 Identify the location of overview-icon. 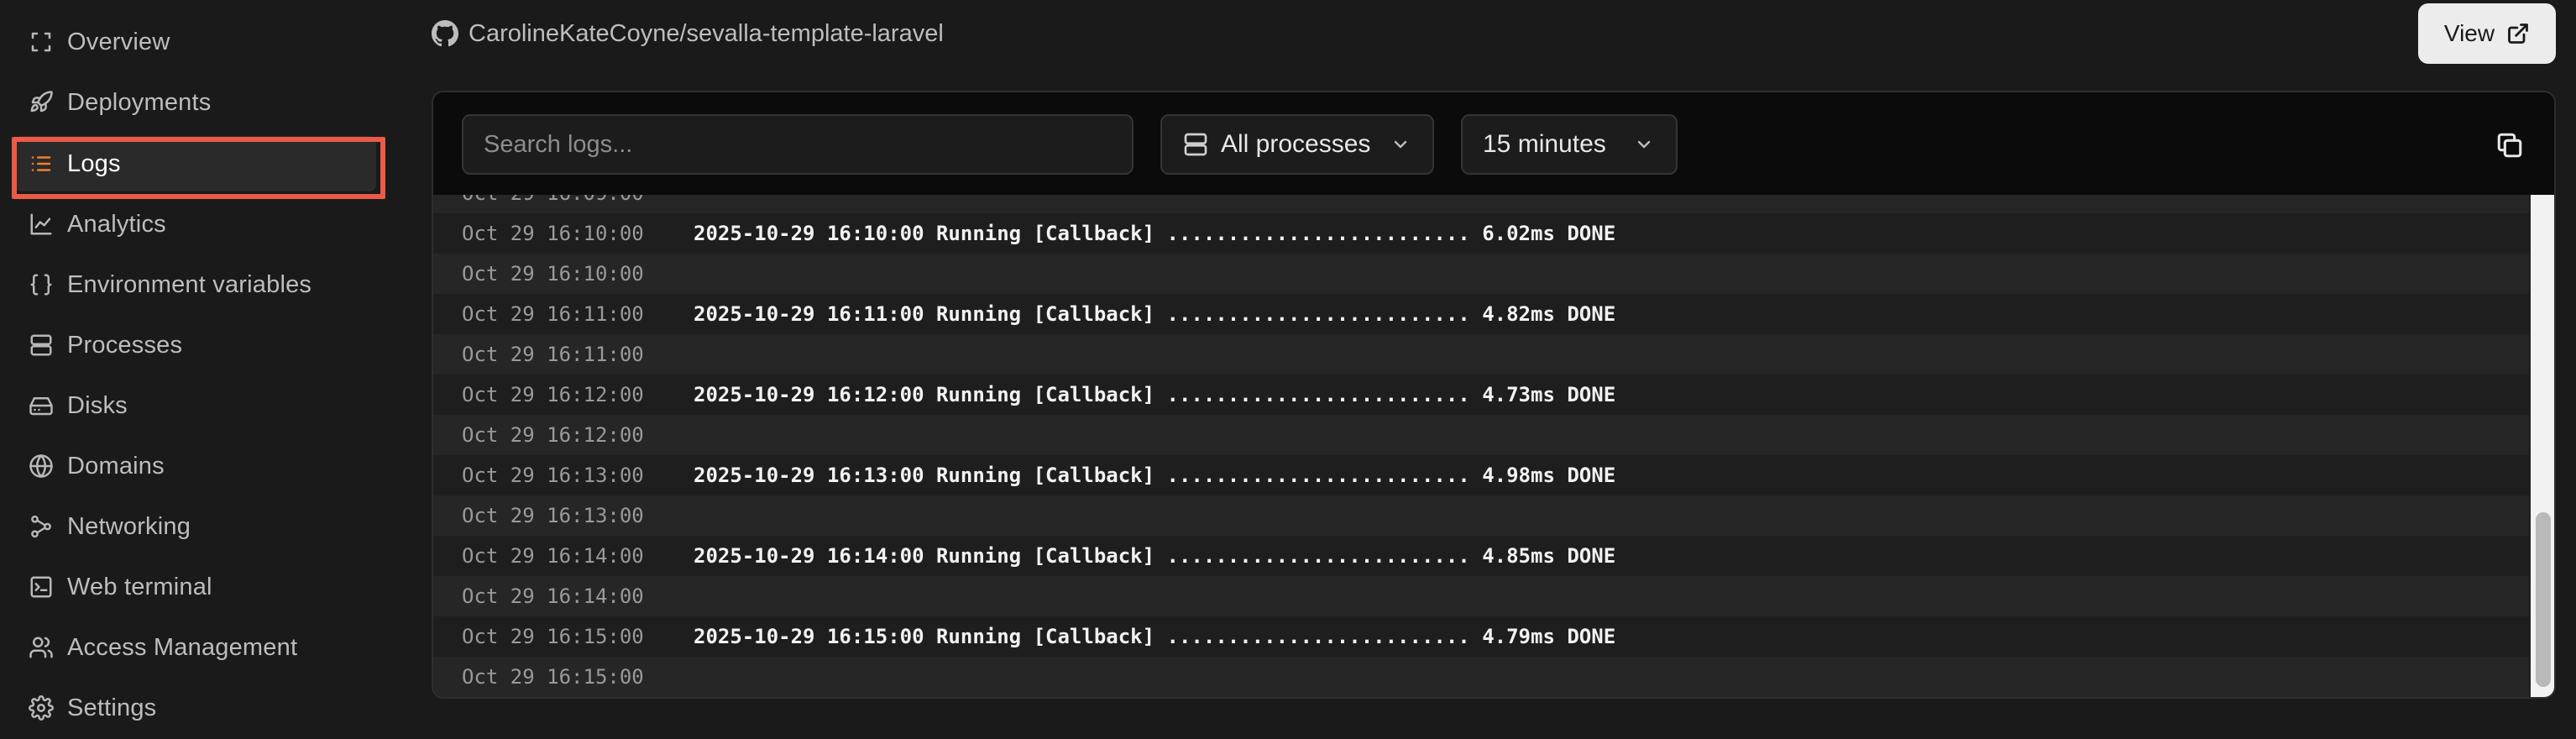
(42, 42).